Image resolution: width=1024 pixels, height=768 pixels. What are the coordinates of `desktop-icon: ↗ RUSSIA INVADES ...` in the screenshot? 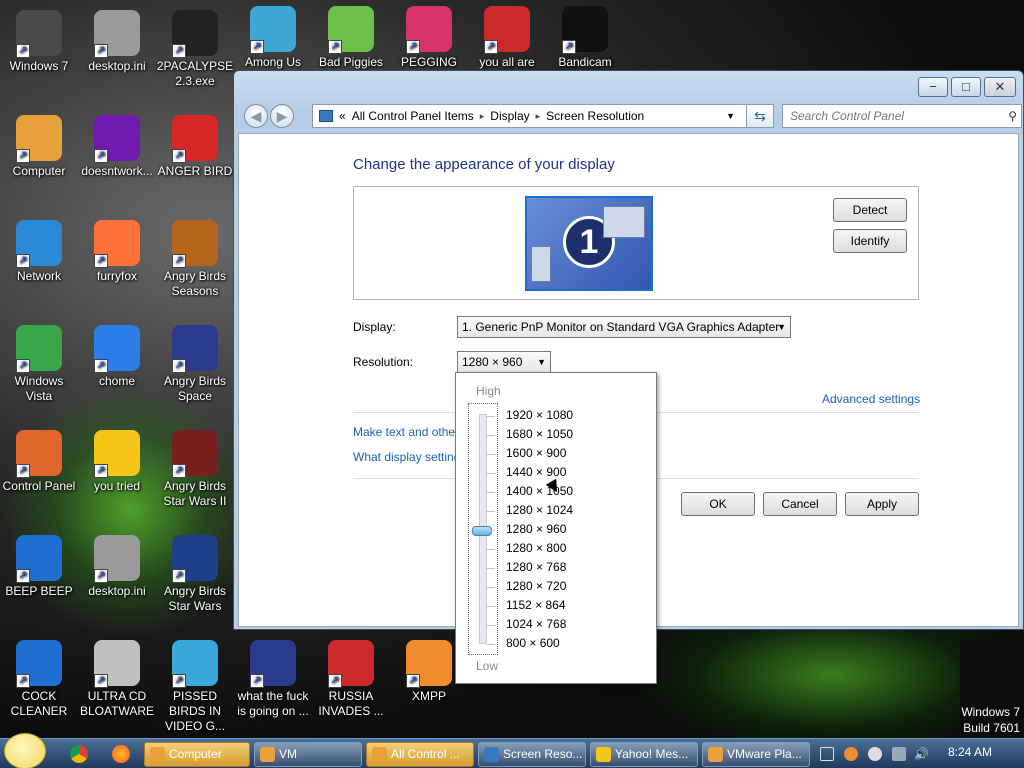 It's located at (351, 679).